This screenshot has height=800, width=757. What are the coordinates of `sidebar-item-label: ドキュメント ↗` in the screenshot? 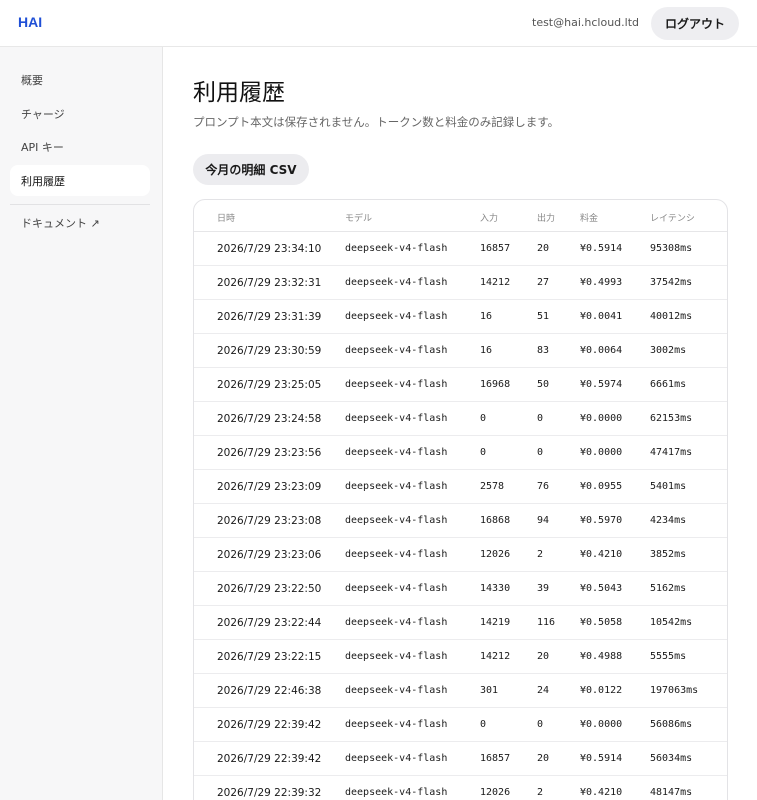 It's located at (60, 223).